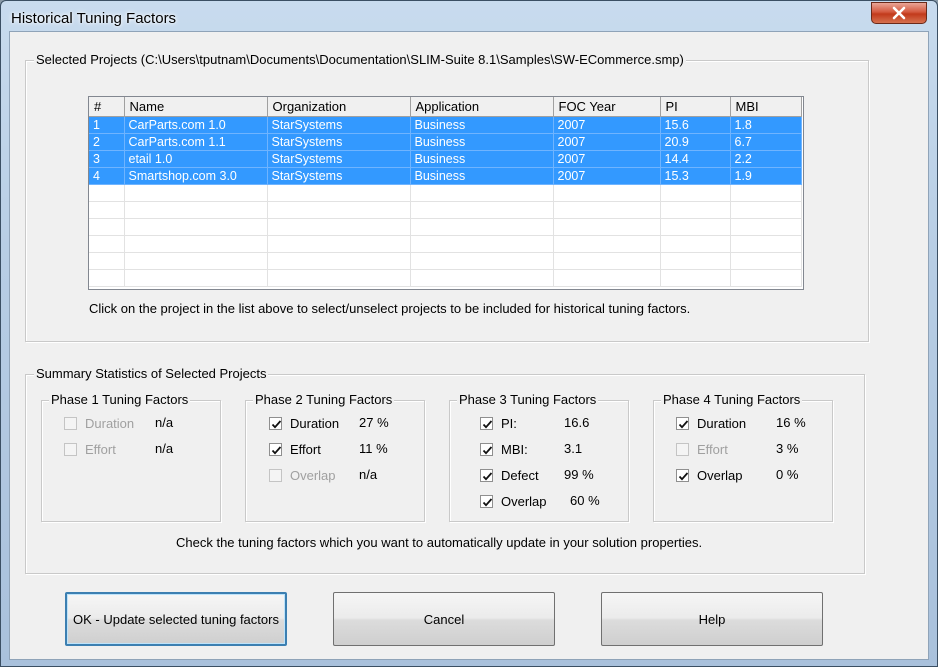  I want to click on phase4-overlap-label: Overlap, so click(720, 475).